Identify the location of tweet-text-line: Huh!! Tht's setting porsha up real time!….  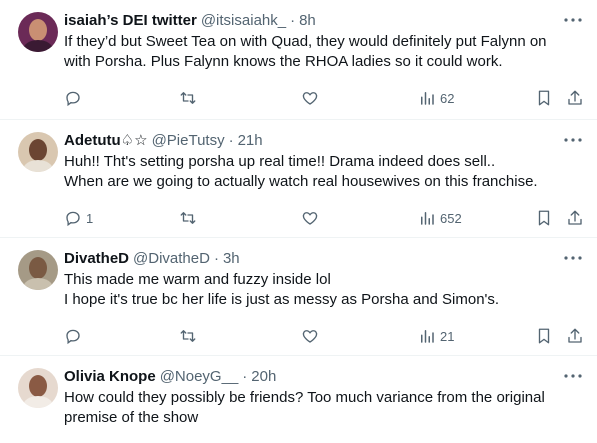
(280, 161).